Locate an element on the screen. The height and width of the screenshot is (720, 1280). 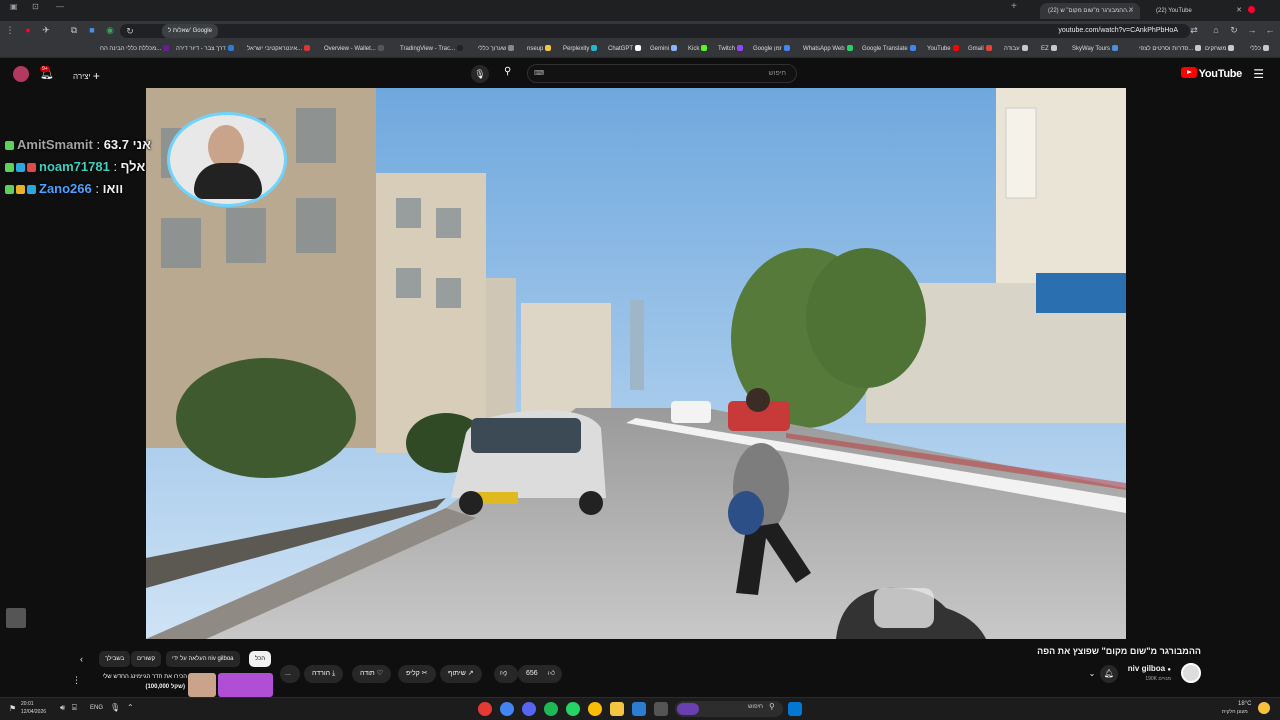
create-button: יצירה + is located at coordinates (86, 76).